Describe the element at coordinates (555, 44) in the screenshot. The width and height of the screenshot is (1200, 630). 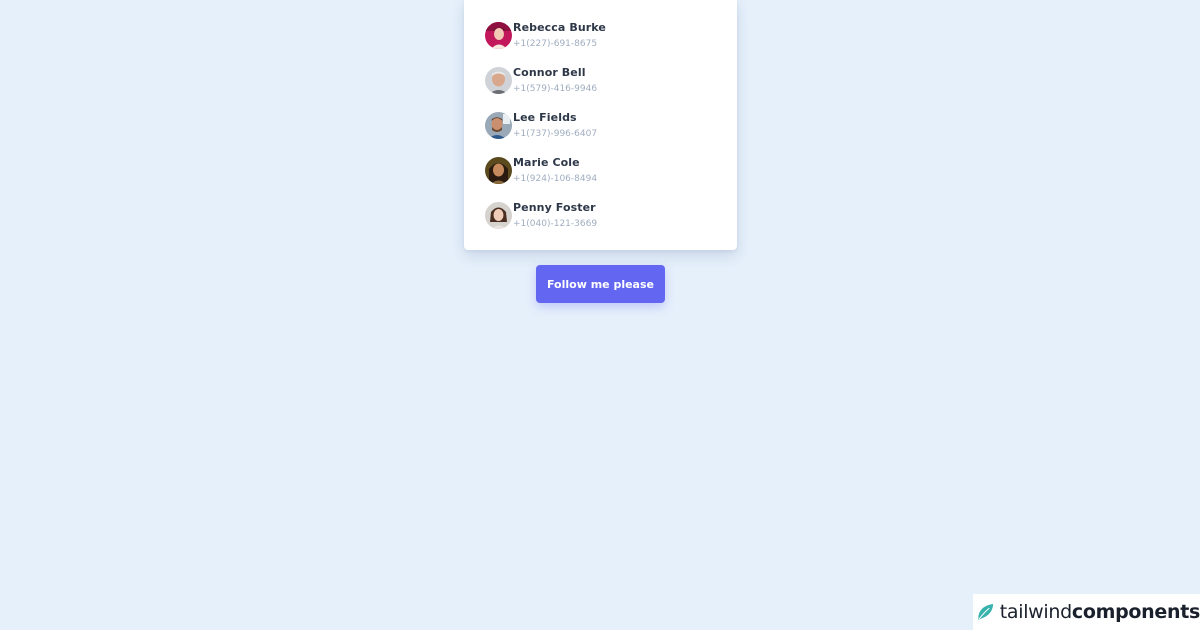
I see `contact-phone: +1(227)-691-8675` at that location.